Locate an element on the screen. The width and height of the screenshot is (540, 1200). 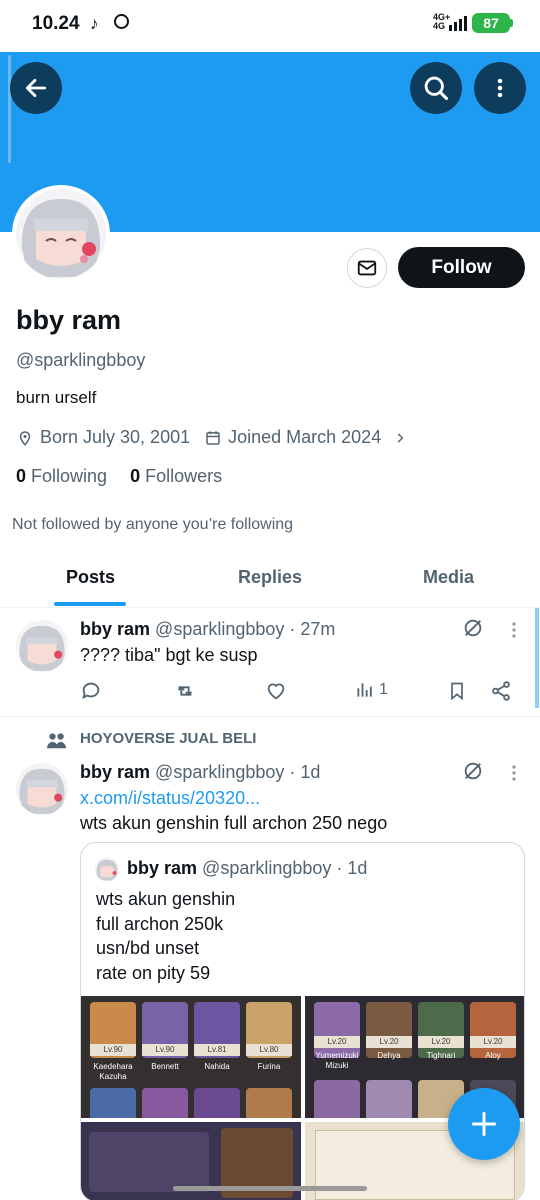
search-button is located at coordinates (436, 88).